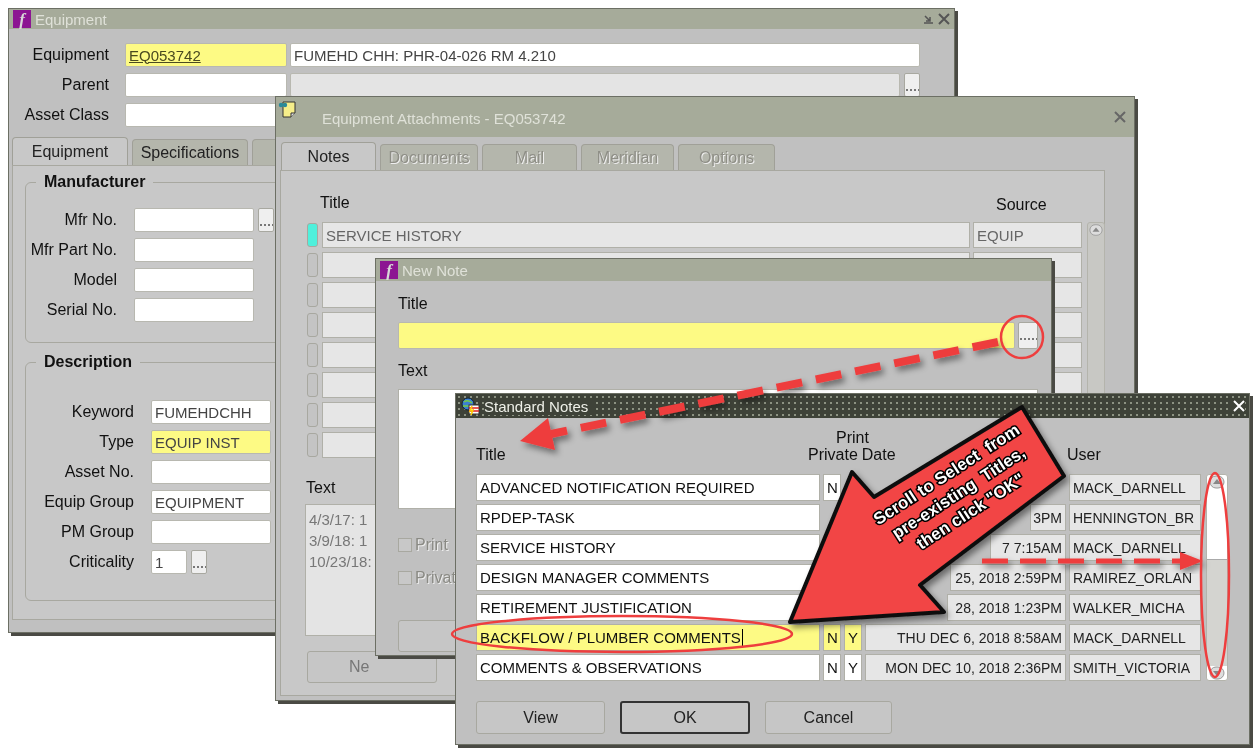  I want to click on column-header: User, so click(1084, 455).